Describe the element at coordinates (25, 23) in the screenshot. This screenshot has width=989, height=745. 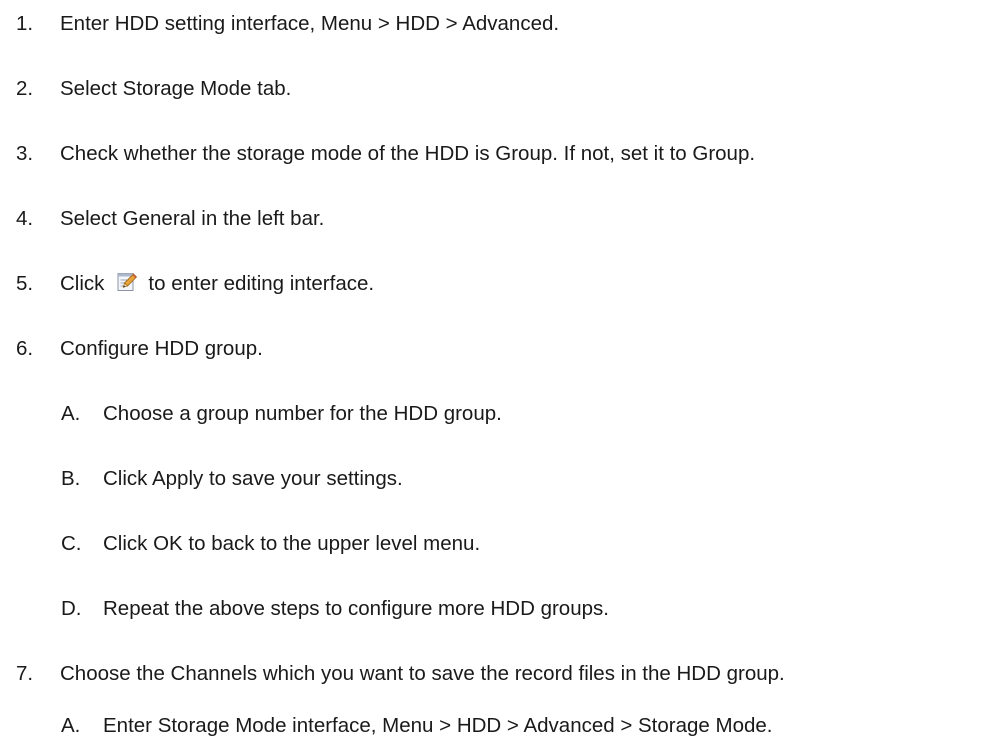
I see `step-number: 1.` at that location.